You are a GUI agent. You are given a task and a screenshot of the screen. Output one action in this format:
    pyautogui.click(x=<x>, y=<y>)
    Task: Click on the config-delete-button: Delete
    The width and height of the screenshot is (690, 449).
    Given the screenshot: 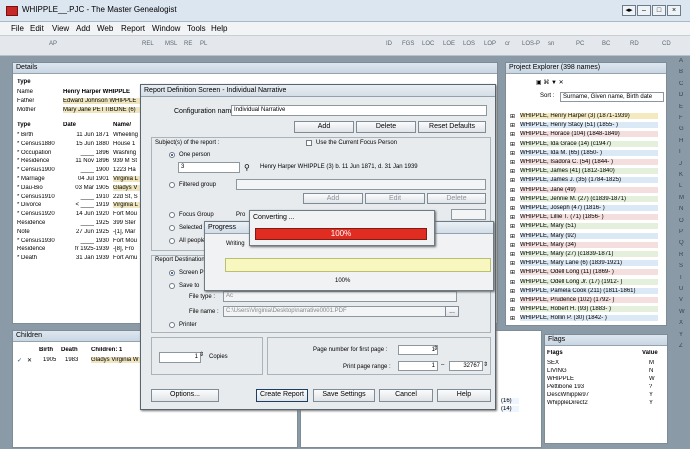 What is the action you would take?
    pyautogui.click(x=386, y=127)
    